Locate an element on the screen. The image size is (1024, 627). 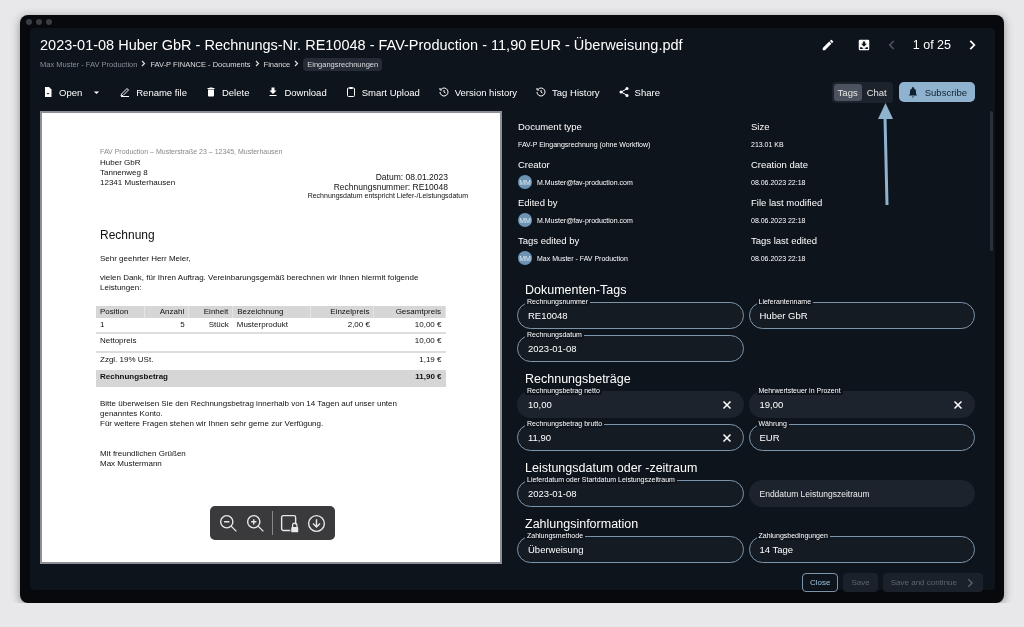
address-line: 12341 Musterhausen is located at coordinates (138, 183).